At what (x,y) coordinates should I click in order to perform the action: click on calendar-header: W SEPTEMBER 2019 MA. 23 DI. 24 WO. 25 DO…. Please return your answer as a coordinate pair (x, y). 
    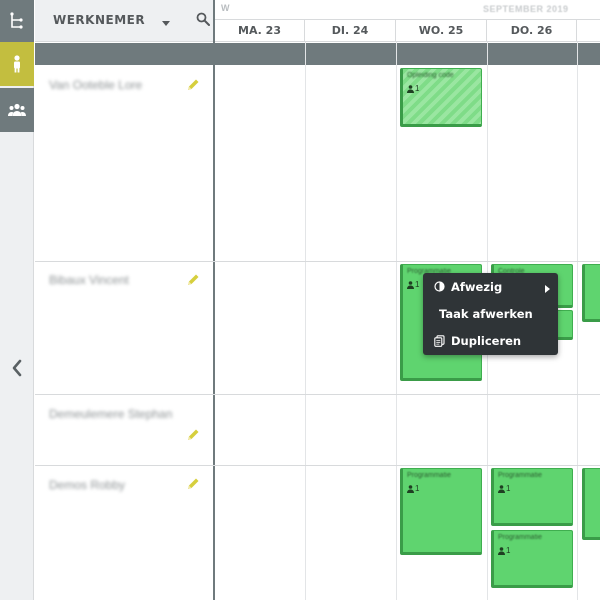
    Looking at the image, I should click on (407, 21).